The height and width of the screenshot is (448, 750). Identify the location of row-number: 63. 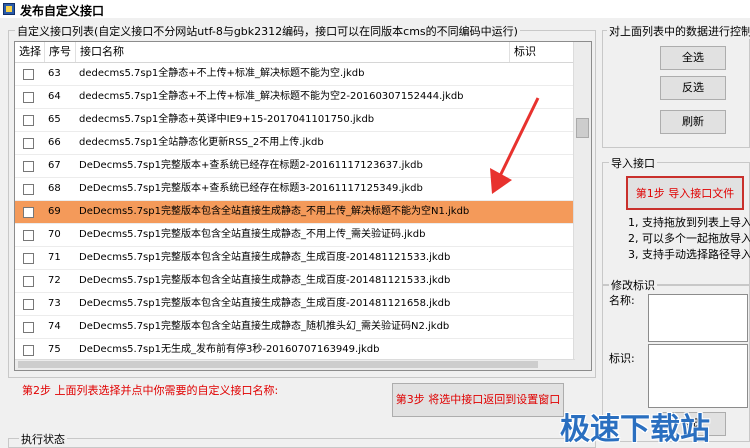
(54, 73).